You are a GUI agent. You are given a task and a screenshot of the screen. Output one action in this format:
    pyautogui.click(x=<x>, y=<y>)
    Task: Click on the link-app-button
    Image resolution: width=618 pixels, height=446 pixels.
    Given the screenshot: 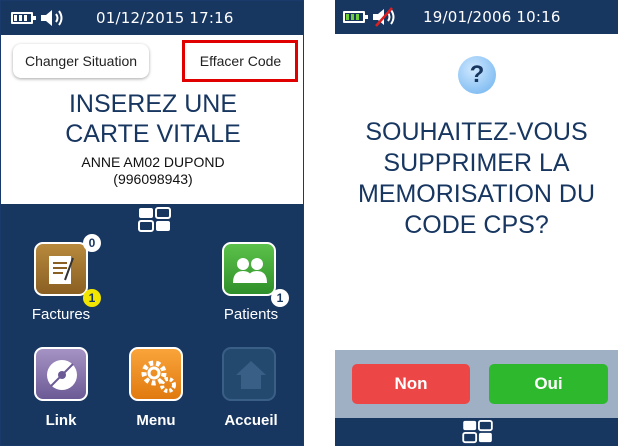 What is the action you would take?
    pyautogui.click(x=61, y=374)
    